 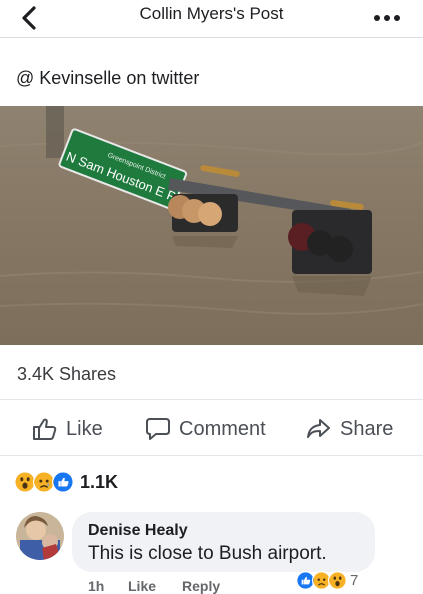 I want to click on shares-count: 3.4K Shares, so click(x=66, y=374).